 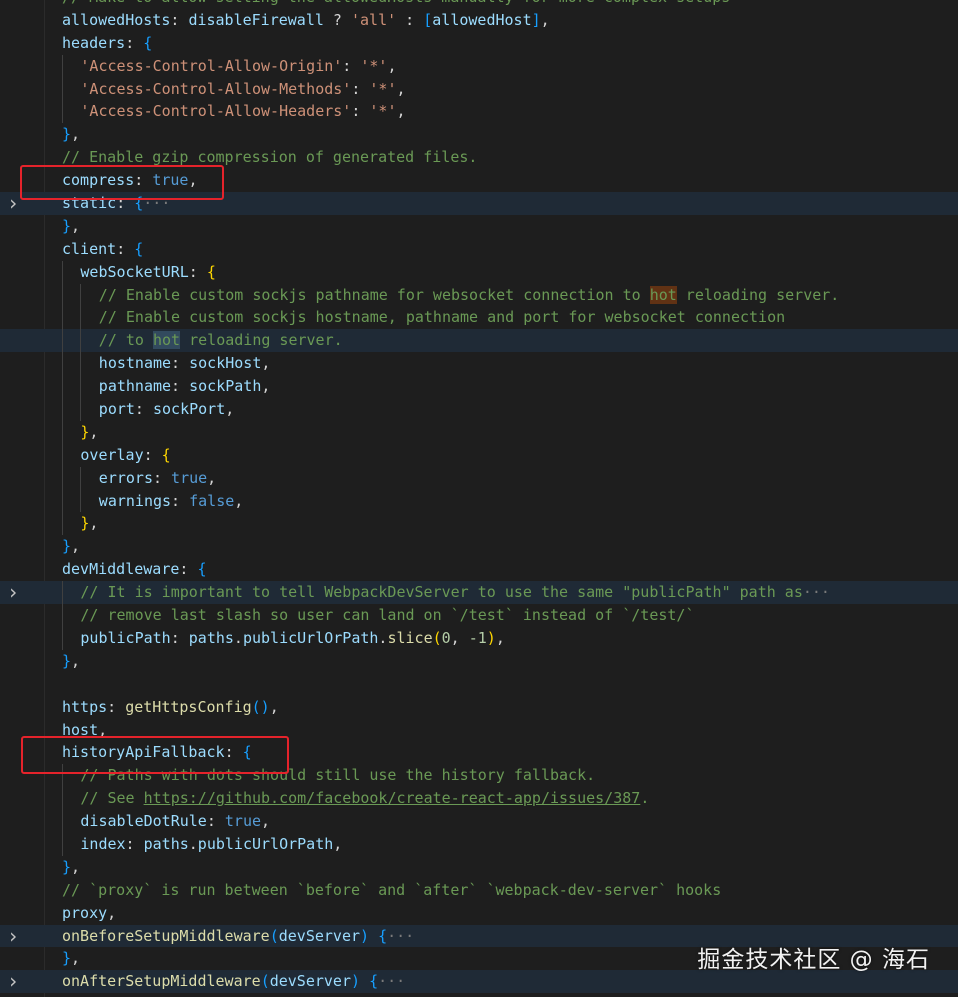 I want to click on code-text: disableDotRule: true,, so click(x=175, y=821).